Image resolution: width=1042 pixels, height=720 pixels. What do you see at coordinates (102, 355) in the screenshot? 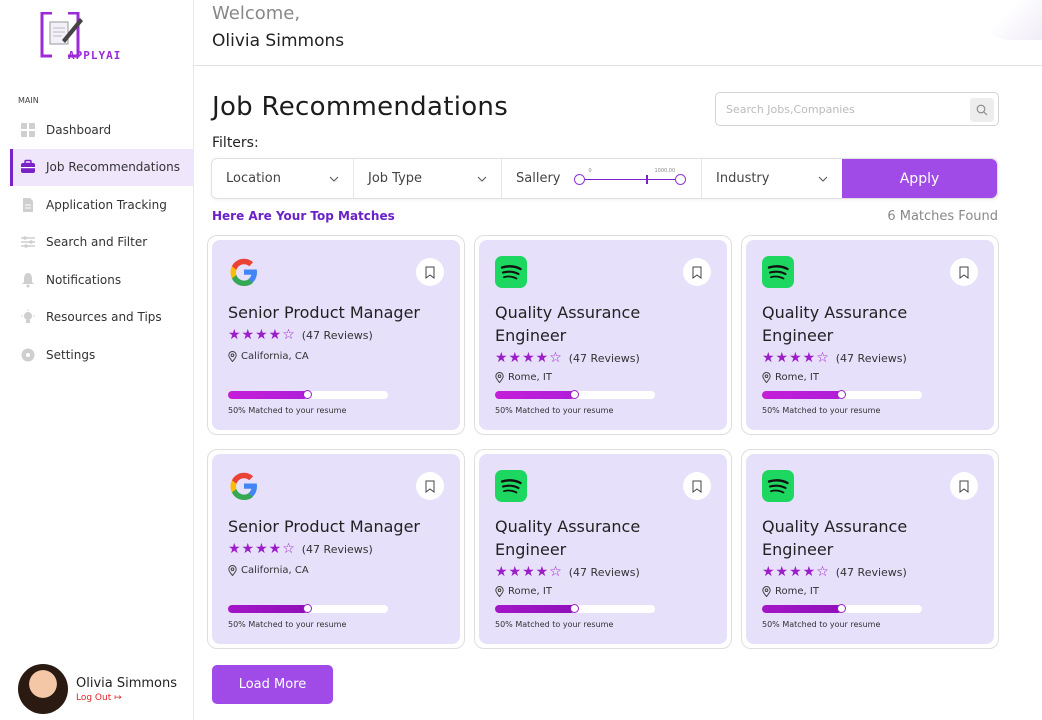
I see `sidebar-item-settings: Settings` at bounding box center [102, 355].